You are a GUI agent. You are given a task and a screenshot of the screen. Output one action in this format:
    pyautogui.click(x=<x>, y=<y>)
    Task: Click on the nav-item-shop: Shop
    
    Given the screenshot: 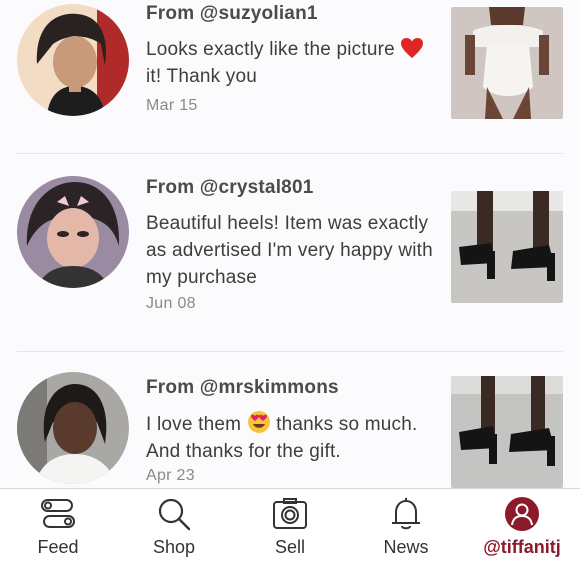 What is the action you would take?
    pyautogui.click(x=174, y=535)
    